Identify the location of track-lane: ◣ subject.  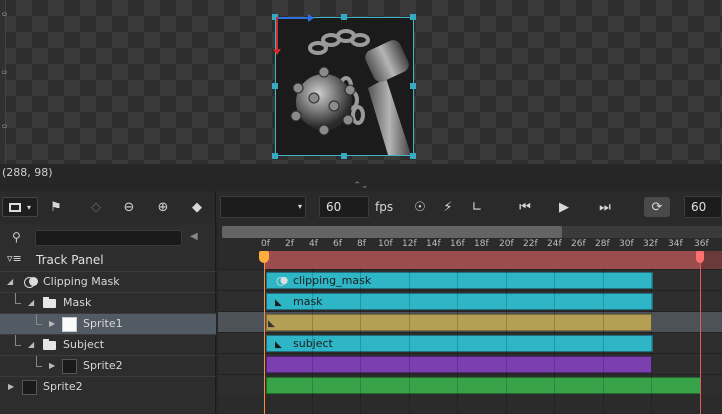
(470, 342).